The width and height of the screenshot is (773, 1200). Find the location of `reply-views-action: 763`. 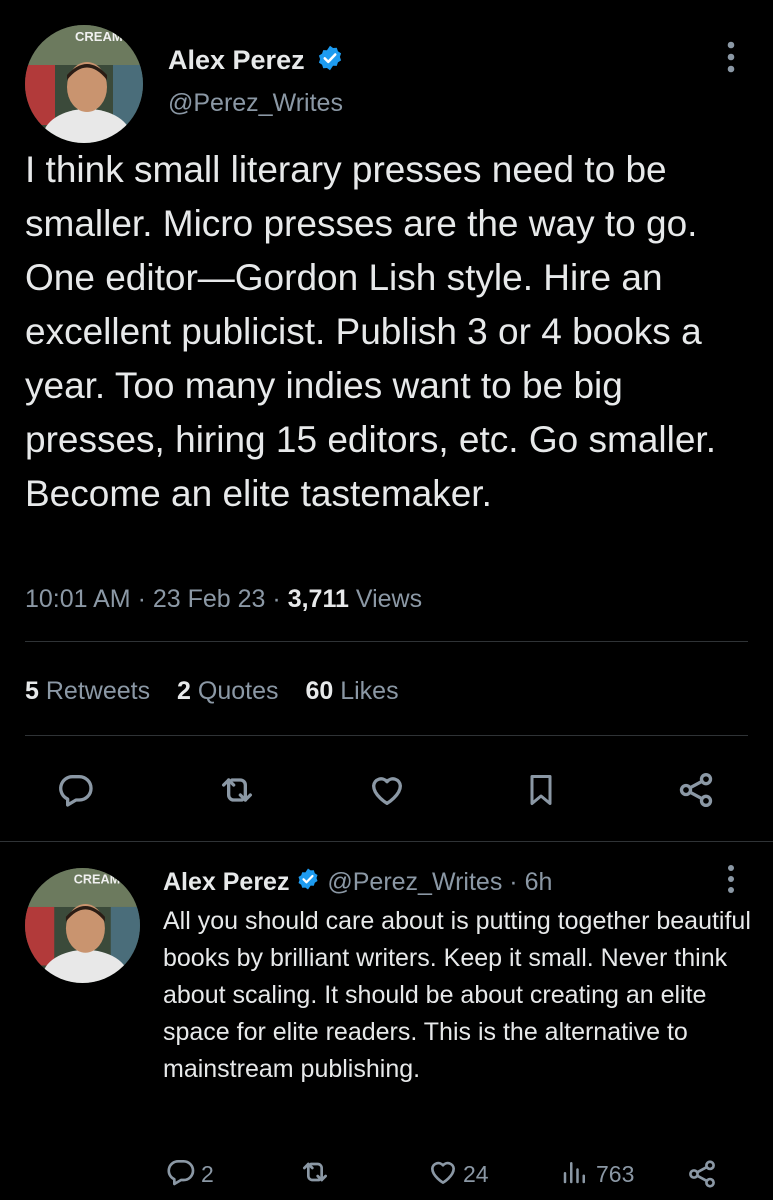

reply-views-action: 763 is located at coordinates (597, 1174).